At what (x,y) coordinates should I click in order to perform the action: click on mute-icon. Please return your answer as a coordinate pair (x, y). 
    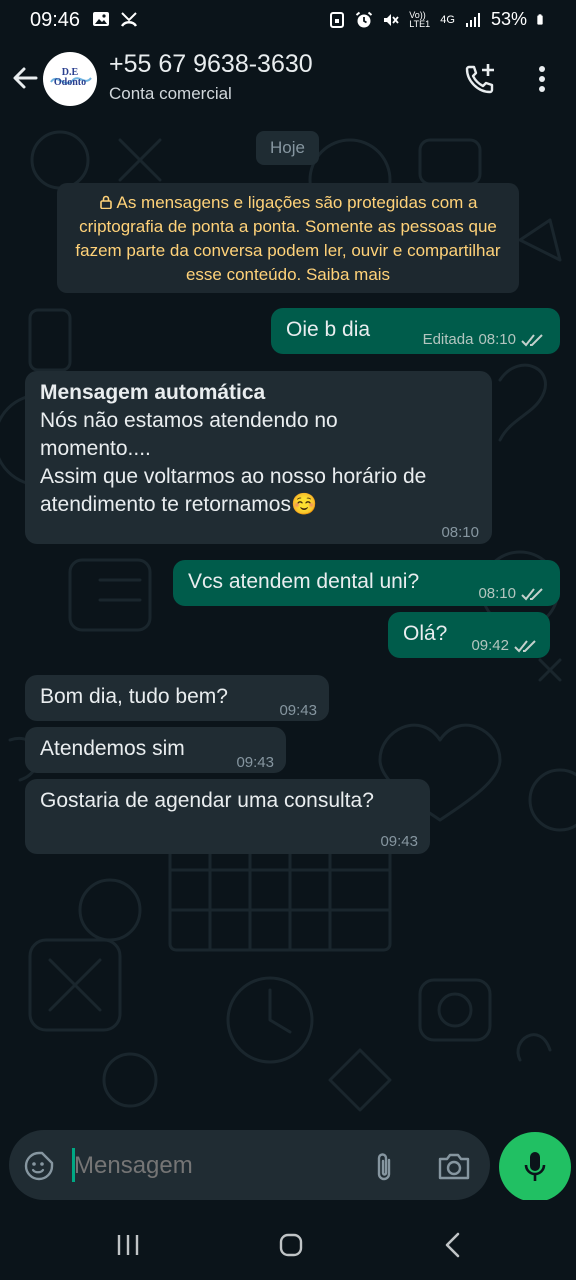
    Looking at the image, I should click on (391, 19).